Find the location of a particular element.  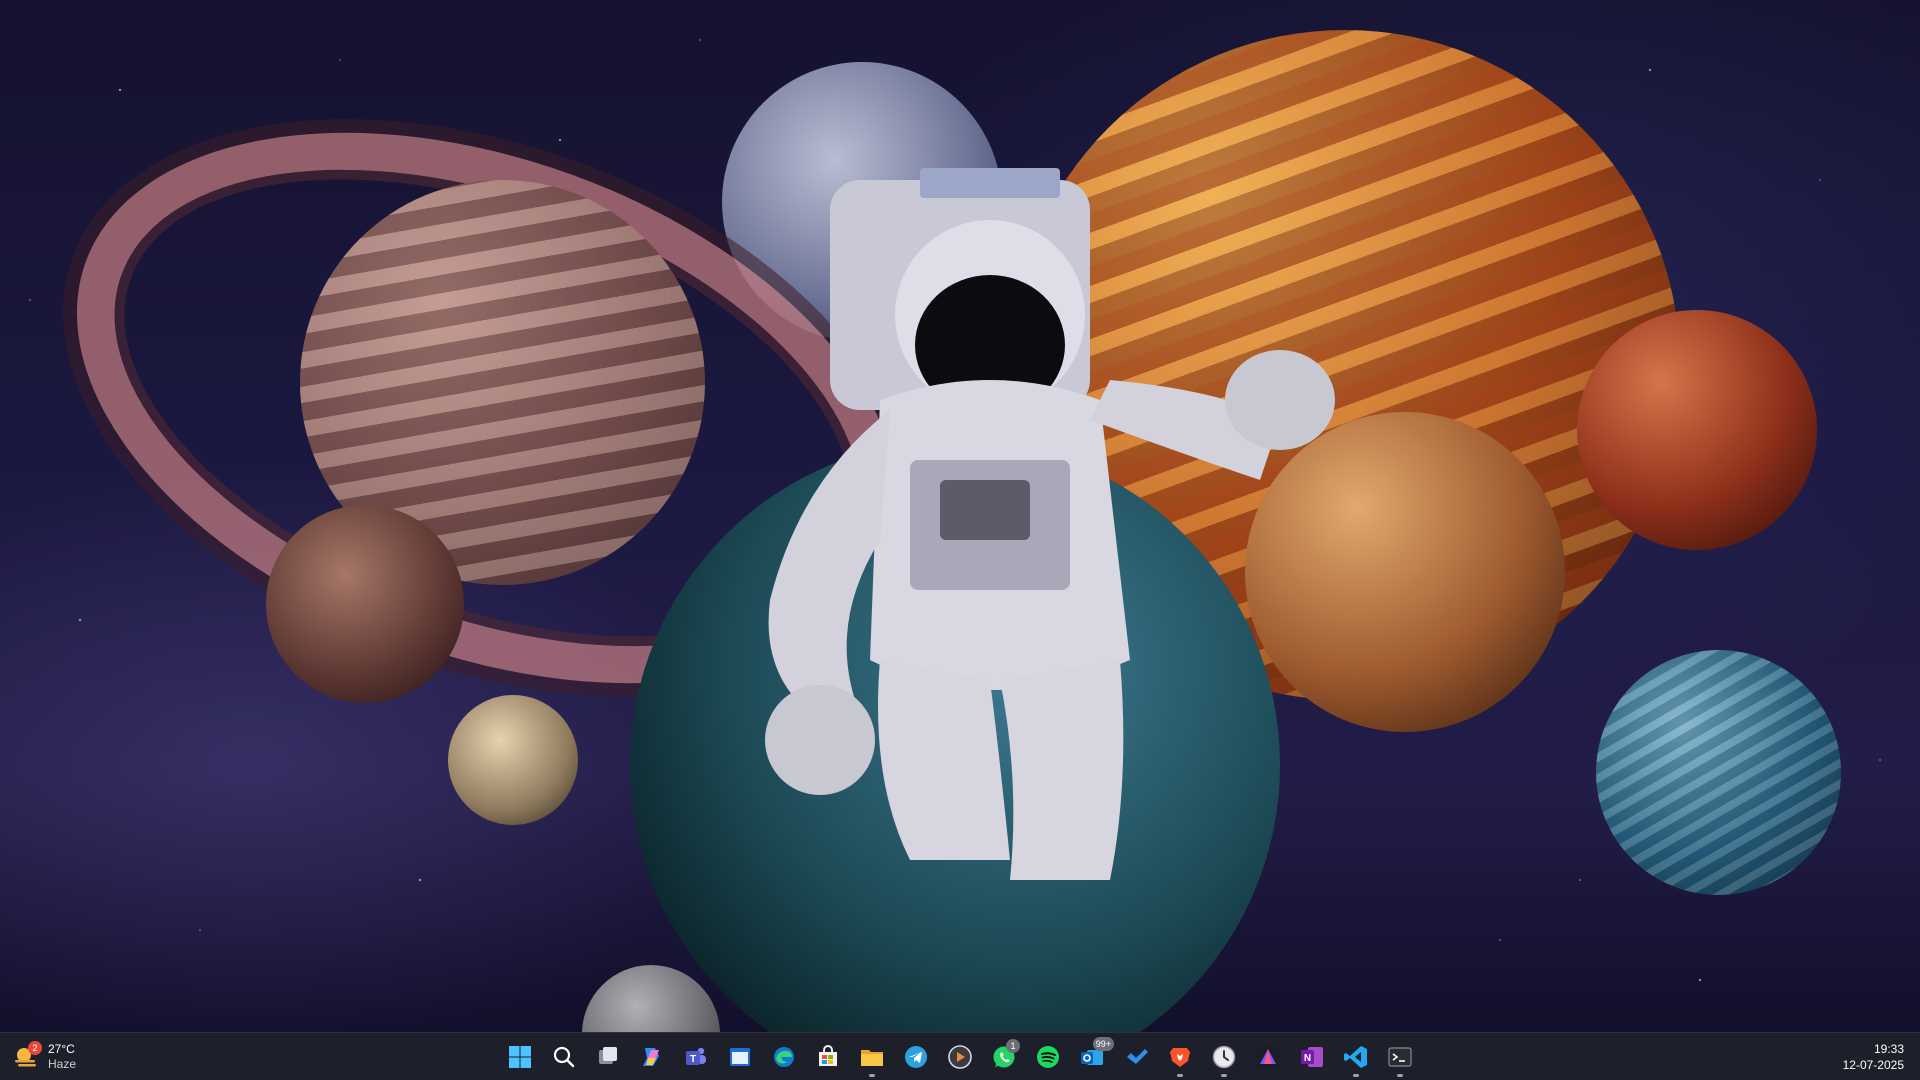

whatsapp-button: 1 is located at coordinates (1004, 1057).